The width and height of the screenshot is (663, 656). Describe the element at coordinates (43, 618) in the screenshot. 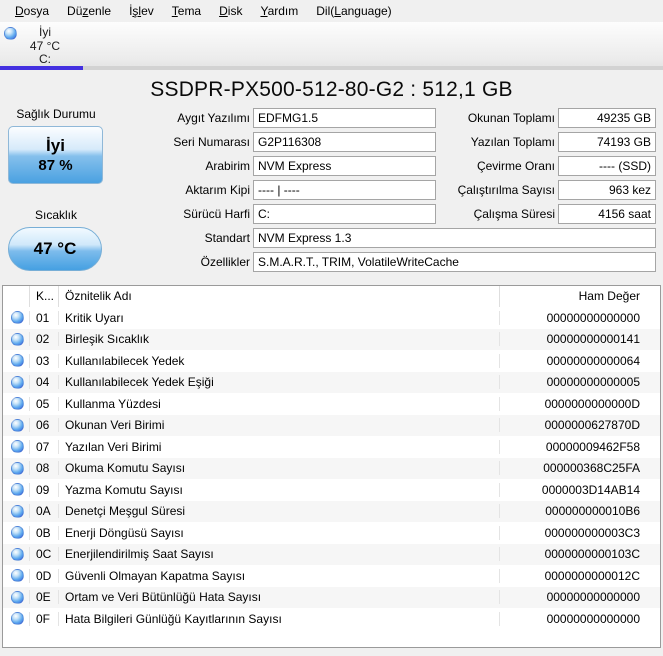

I see `attribute-id: 0F` at that location.